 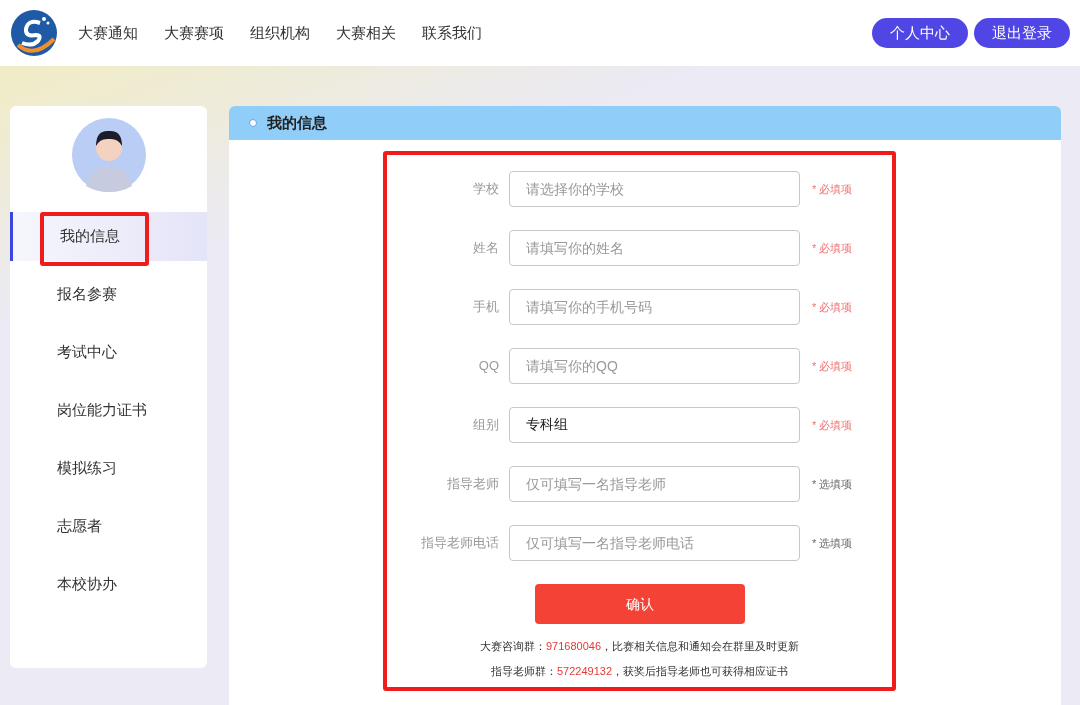 I want to click on input-field: 请填写你的手机号码, so click(x=654, y=307).